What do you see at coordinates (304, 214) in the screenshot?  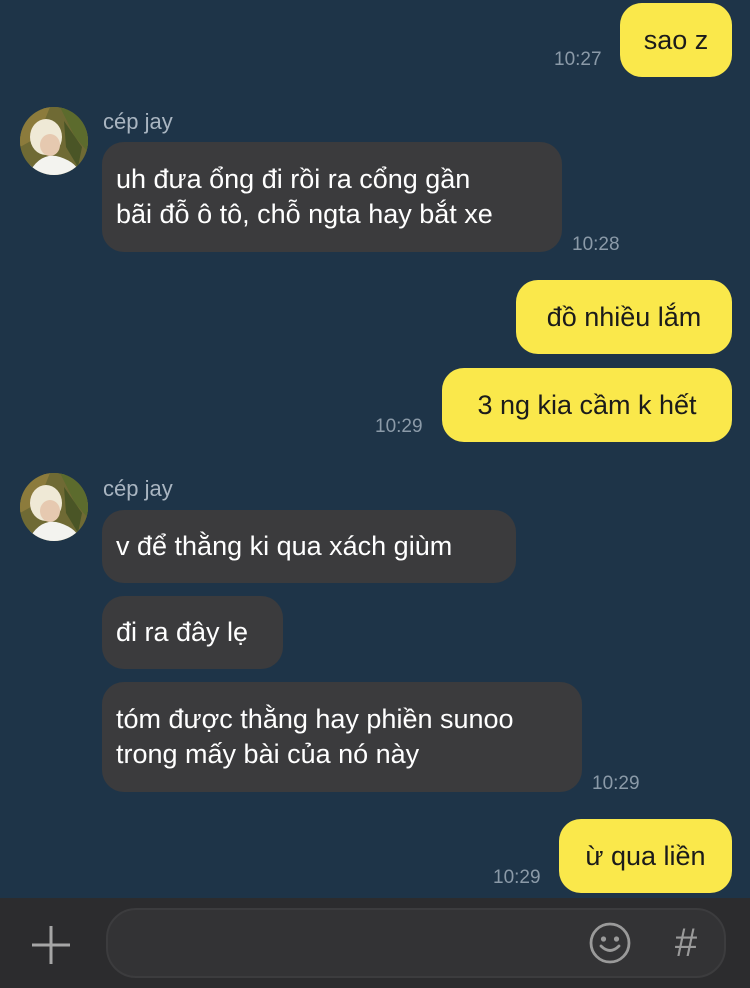 I see `message-text-line: bãi đỗ ô tô, chỗ ngta hay bắt xe` at bounding box center [304, 214].